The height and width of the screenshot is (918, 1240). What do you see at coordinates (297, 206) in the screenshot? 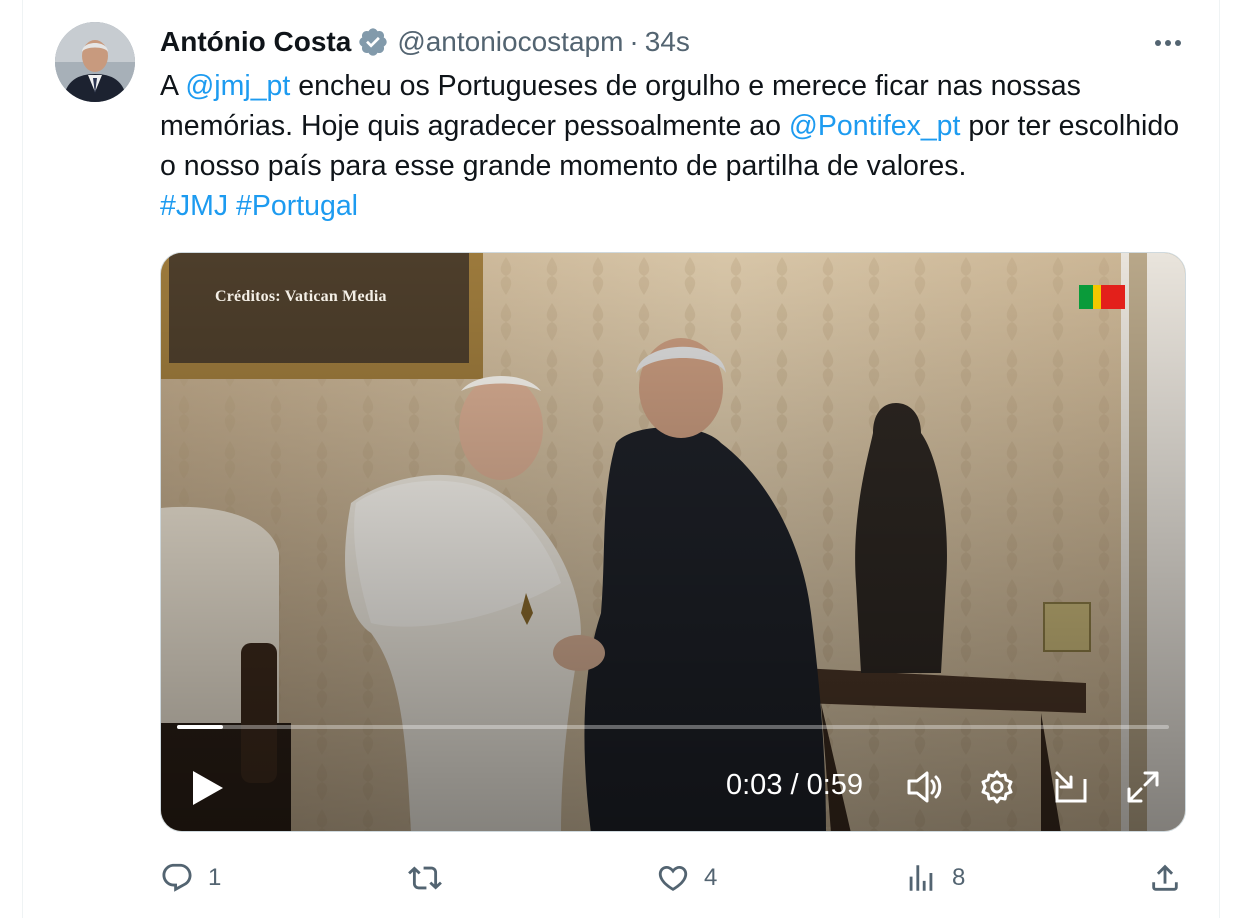
I see `hashtag-link: #Portugal` at bounding box center [297, 206].